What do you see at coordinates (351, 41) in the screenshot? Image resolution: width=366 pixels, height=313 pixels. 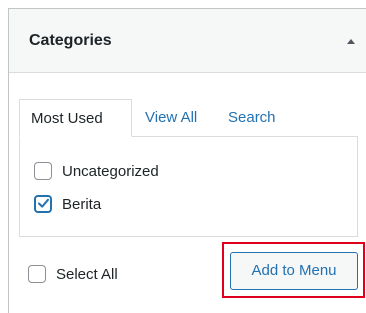 I see `caret-up-icon` at bounding box center [351, 41].